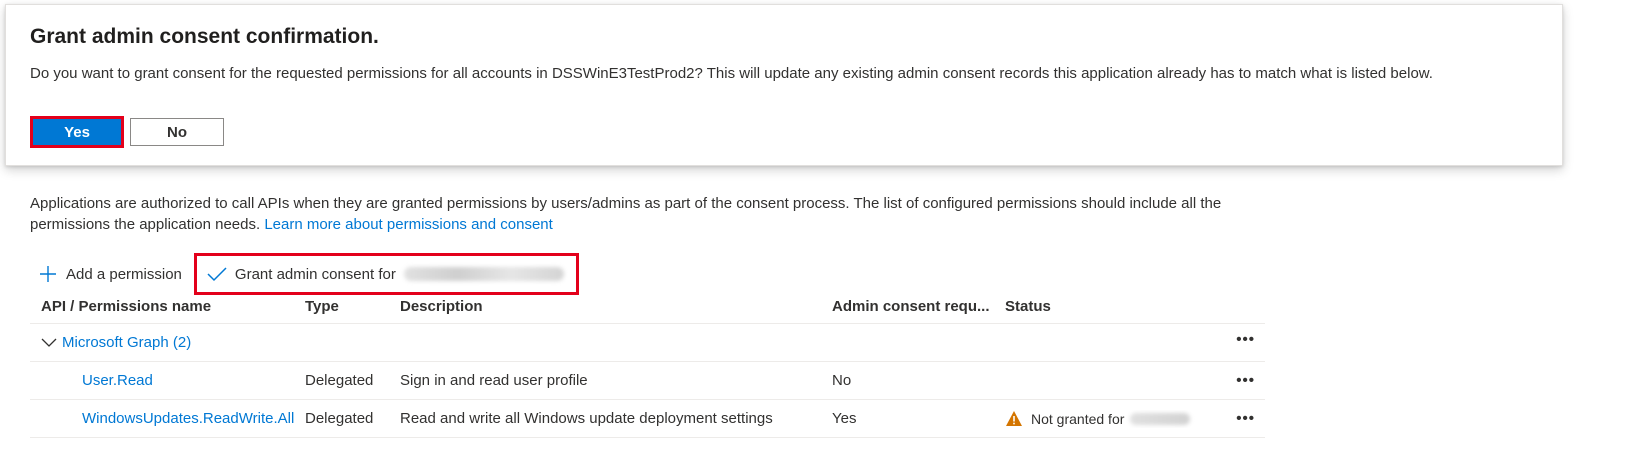 The image size is (1652, 472). Describe the element at coordinates (204, 36) in the screenshot. I see `dialog-title: Grant admin consent confirmation.` at that location.